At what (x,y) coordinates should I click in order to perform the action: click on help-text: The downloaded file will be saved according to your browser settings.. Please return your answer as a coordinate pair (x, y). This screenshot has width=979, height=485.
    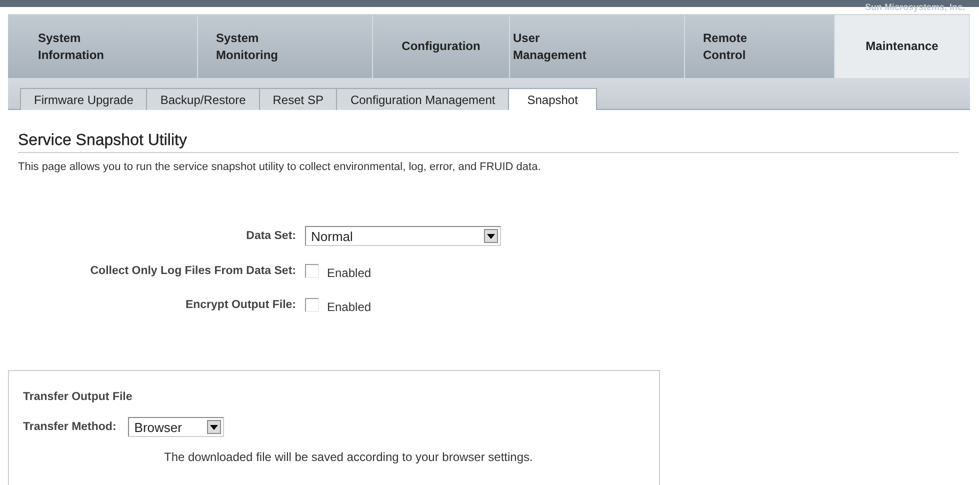
    Looking at the image, I should click on (349, 457).